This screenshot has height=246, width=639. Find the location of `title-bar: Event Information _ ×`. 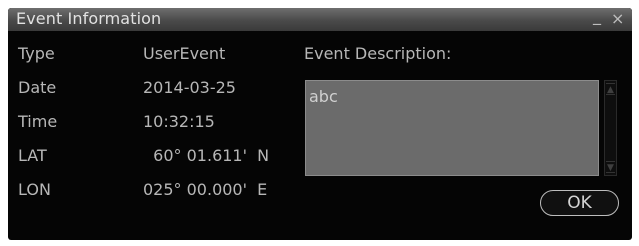

title-bar: Event Information _ × is located at coordinates (320, 19).